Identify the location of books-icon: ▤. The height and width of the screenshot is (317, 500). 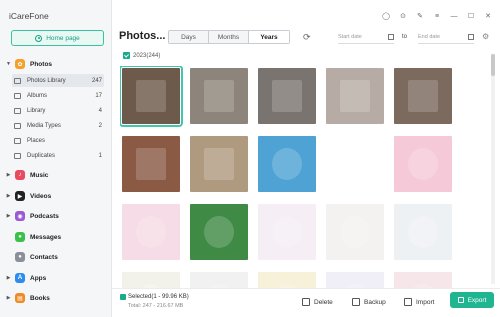
(20, 298).